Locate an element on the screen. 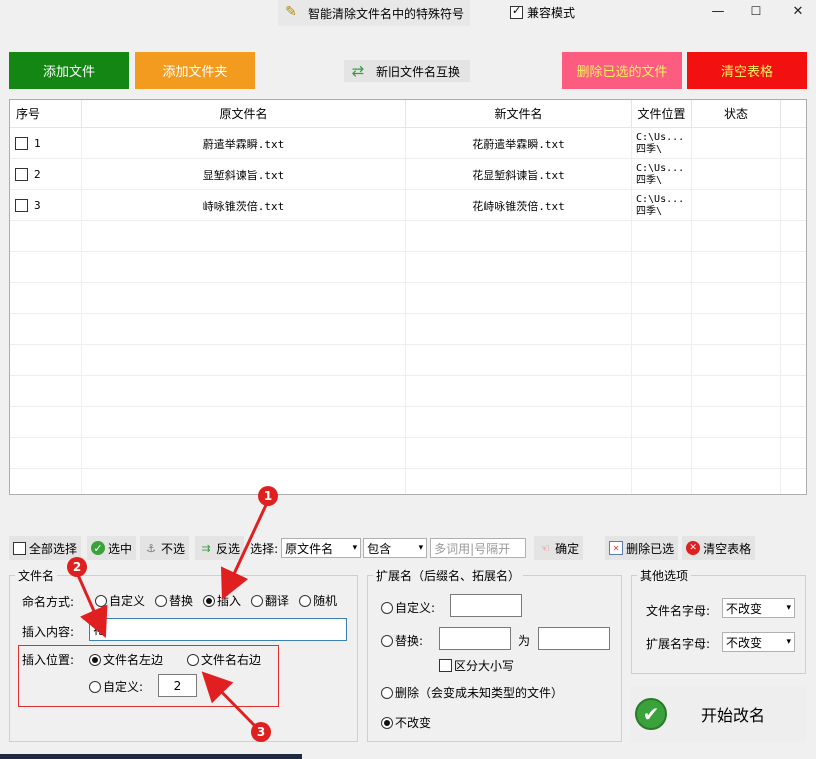 The width and height of the screenshot is (816, 759). other-options-title: 其他选项 is located at coordinates (664, 575).